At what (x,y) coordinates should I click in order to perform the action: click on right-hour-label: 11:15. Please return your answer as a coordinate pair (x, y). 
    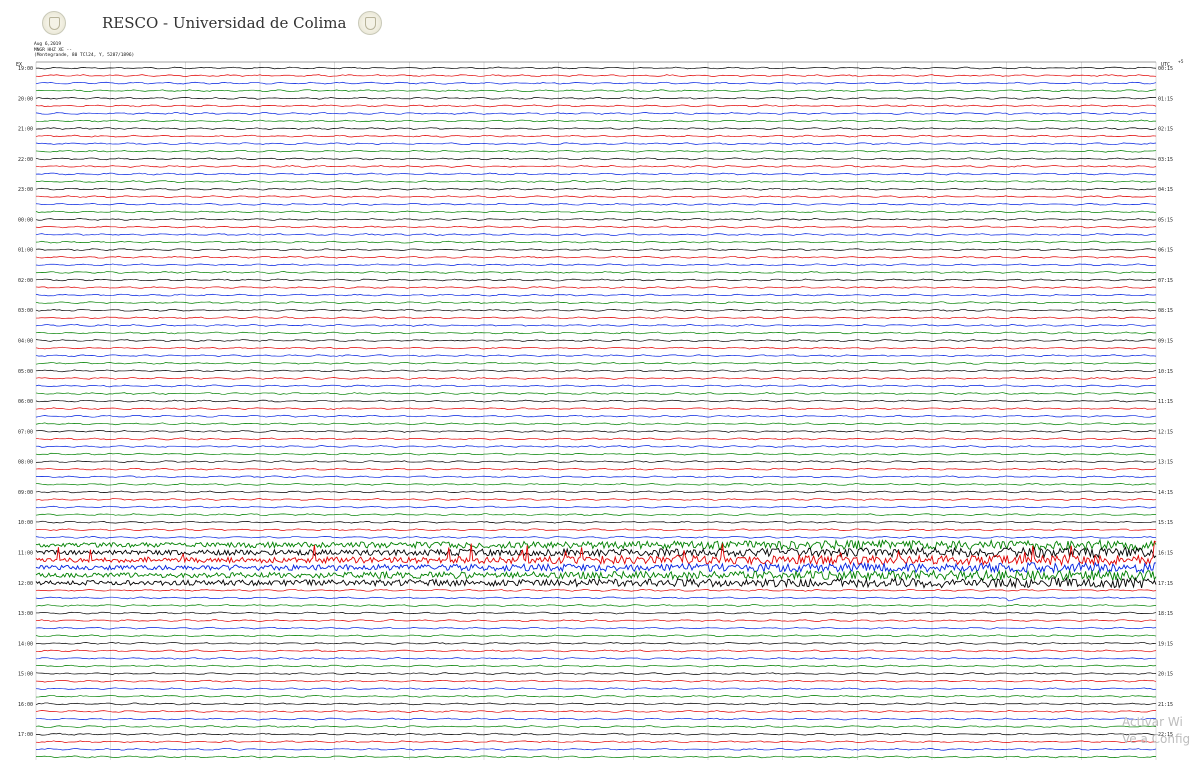
    Looking at the image, I should click on (1165, 402).